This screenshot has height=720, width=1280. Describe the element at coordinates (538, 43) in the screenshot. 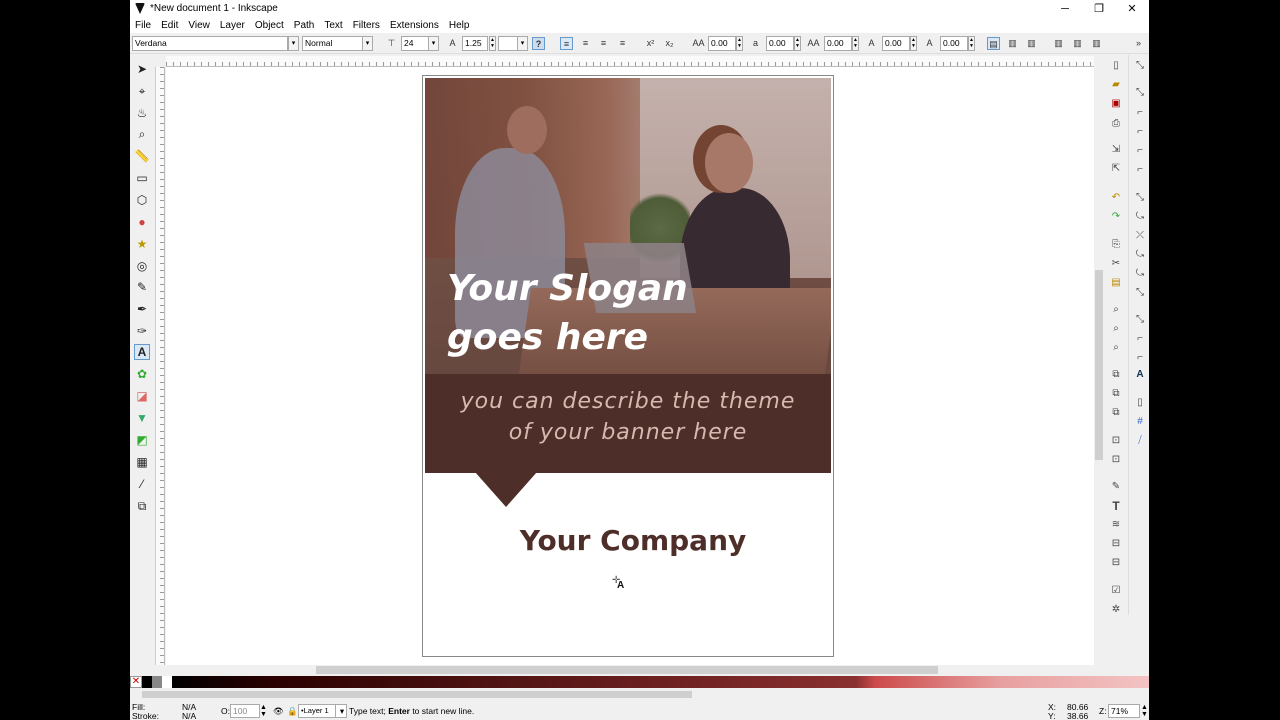

I see `help-icon: ?` at that location.